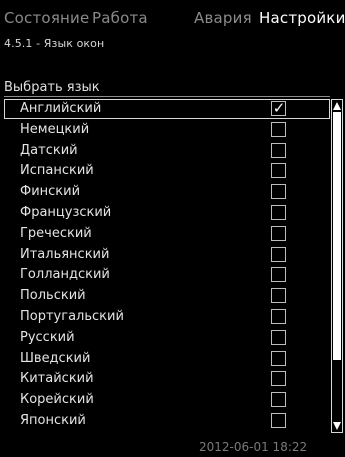 Image resolution: width=345 pixels, height=457 pixels. What do you see at coordinates (55, 129) in the screenshot?
I see `language-label: Немецкий` at bounding box center [55, 129].